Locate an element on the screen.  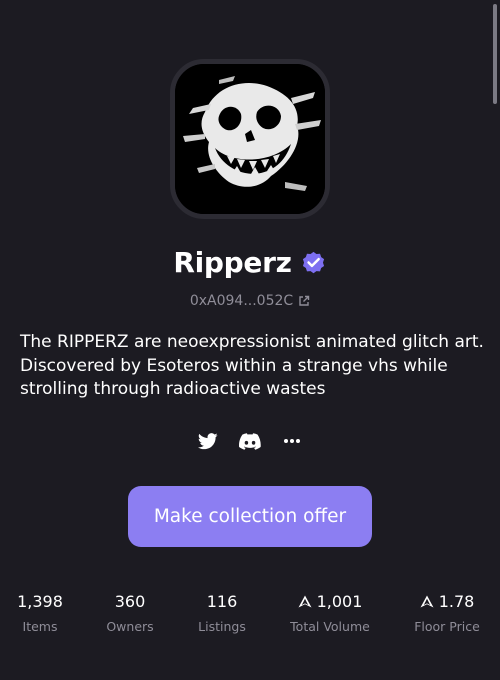
stat-listings: 116 Listings is located at coordinates (222, 612).